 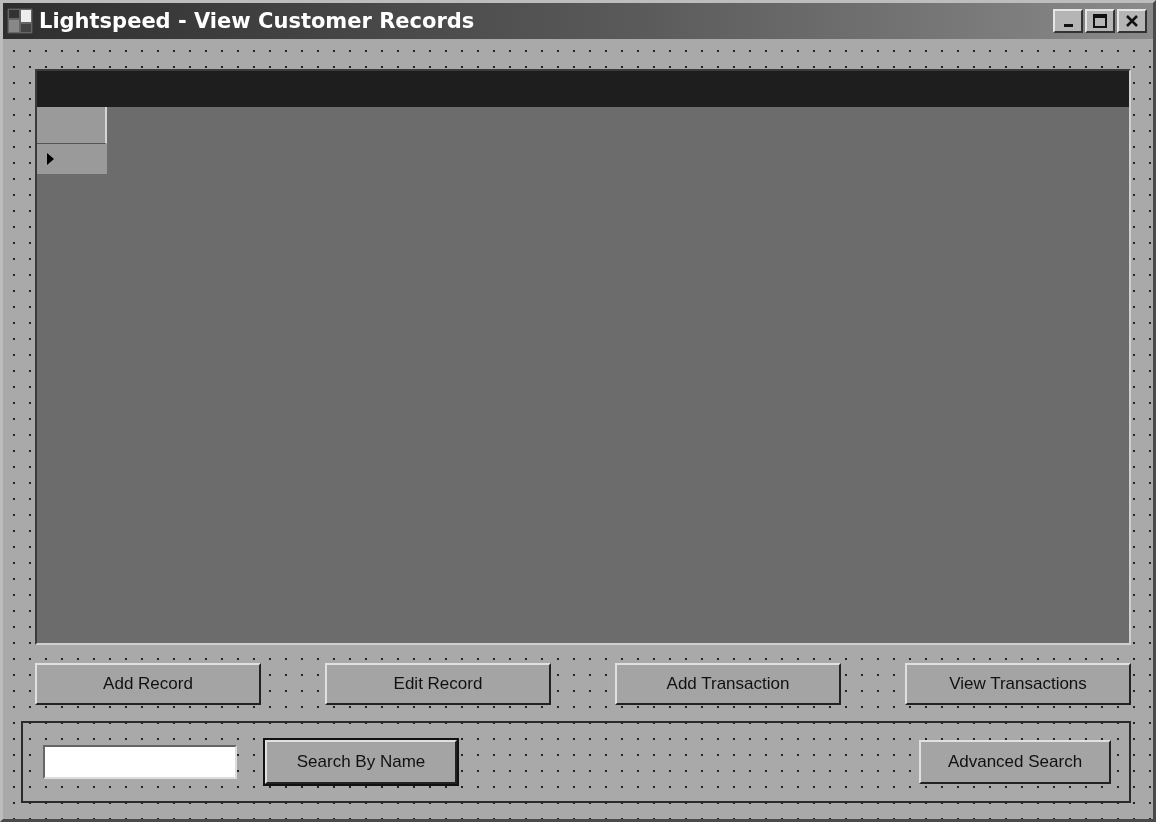 I want to click on record-button: Add Record, so click(x=148, y=684).